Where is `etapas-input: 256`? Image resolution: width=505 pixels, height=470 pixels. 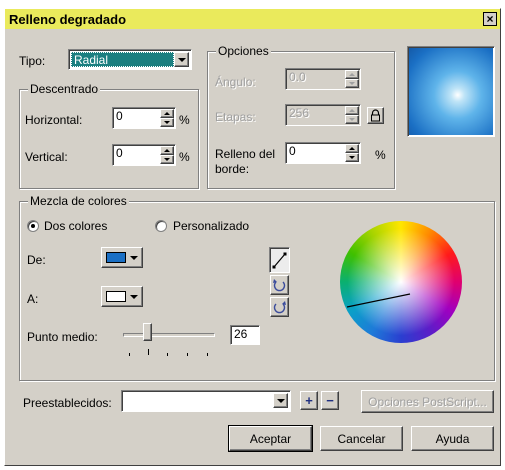 etapas-input: 256 is located at coordinates (323, 115).